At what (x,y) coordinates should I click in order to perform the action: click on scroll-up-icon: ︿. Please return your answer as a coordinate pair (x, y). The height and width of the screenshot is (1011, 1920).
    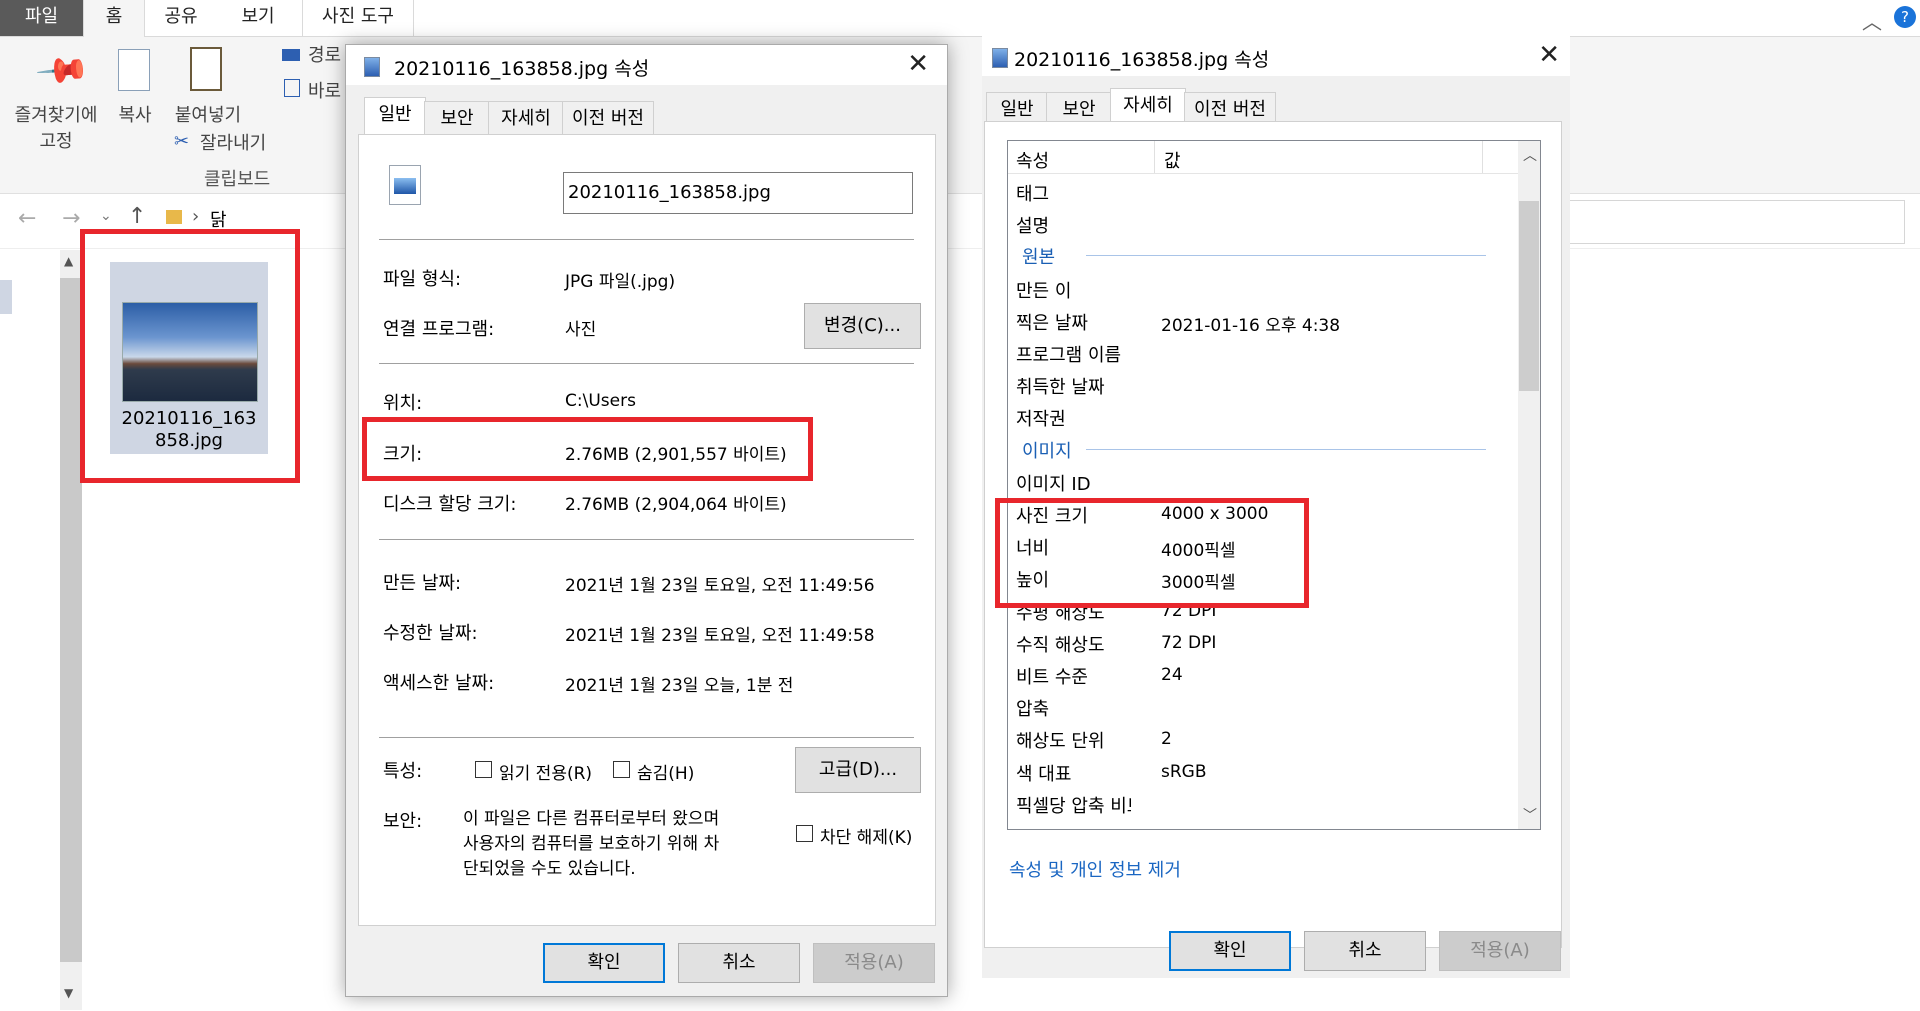
    Looking at the image, I should click on (1530, 155).